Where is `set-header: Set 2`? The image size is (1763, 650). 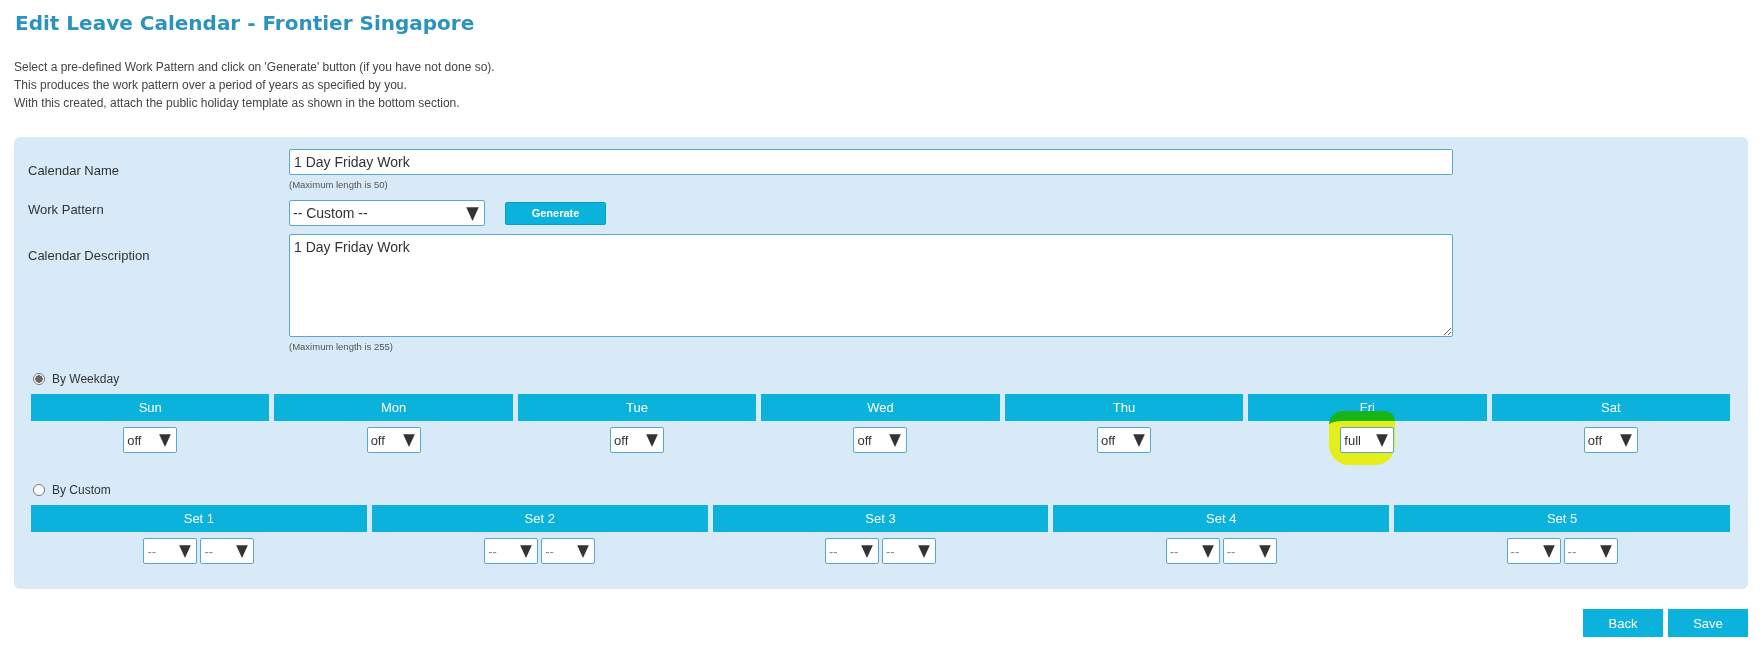 set-header: Set 2 is located at coordinates (539, 518).